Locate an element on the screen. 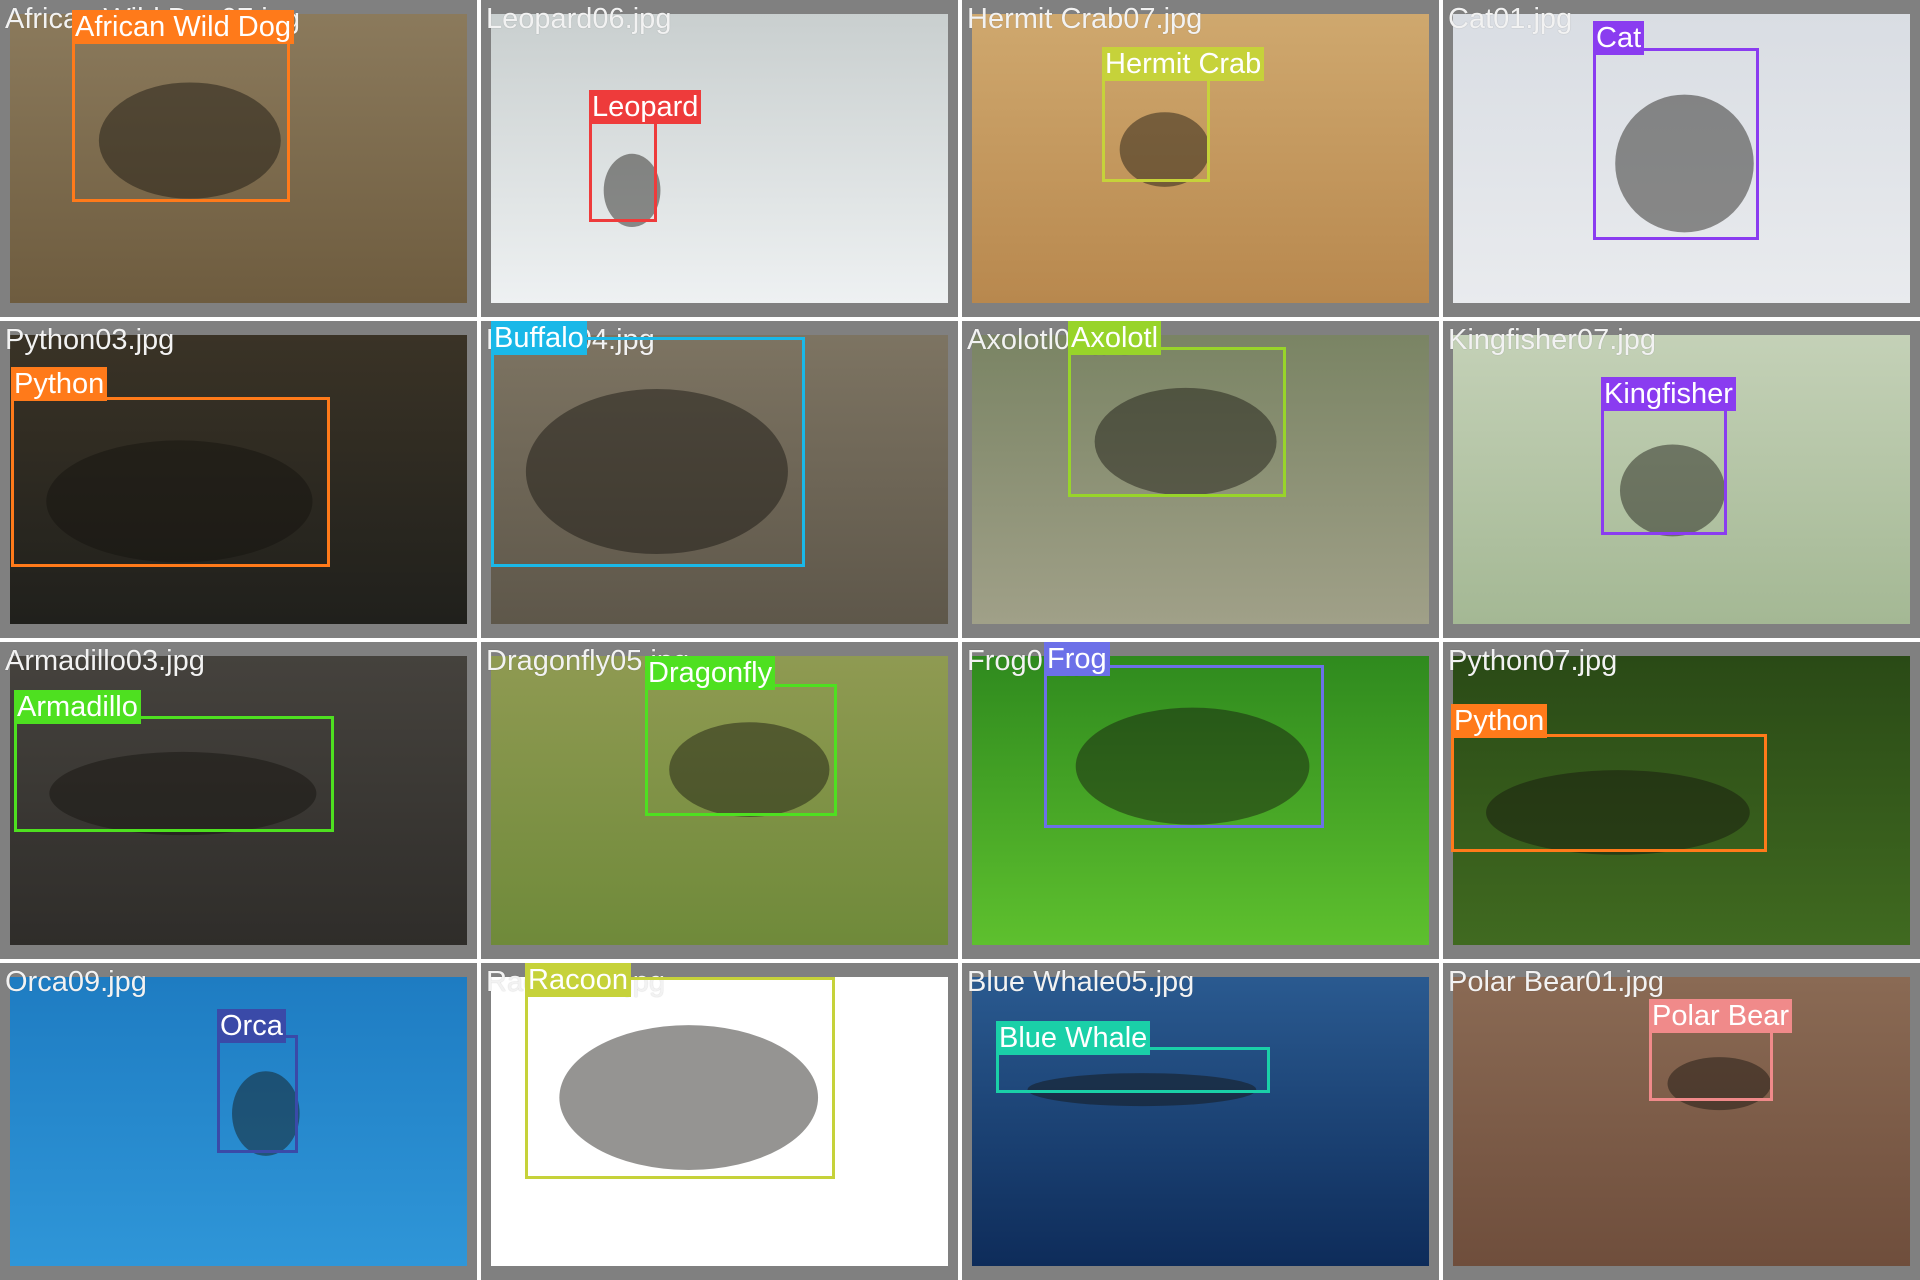 The height and width of the screenshot is (1280, 1920). detection-class-label: Polar Bear is located at coordinates (1721, 1016).